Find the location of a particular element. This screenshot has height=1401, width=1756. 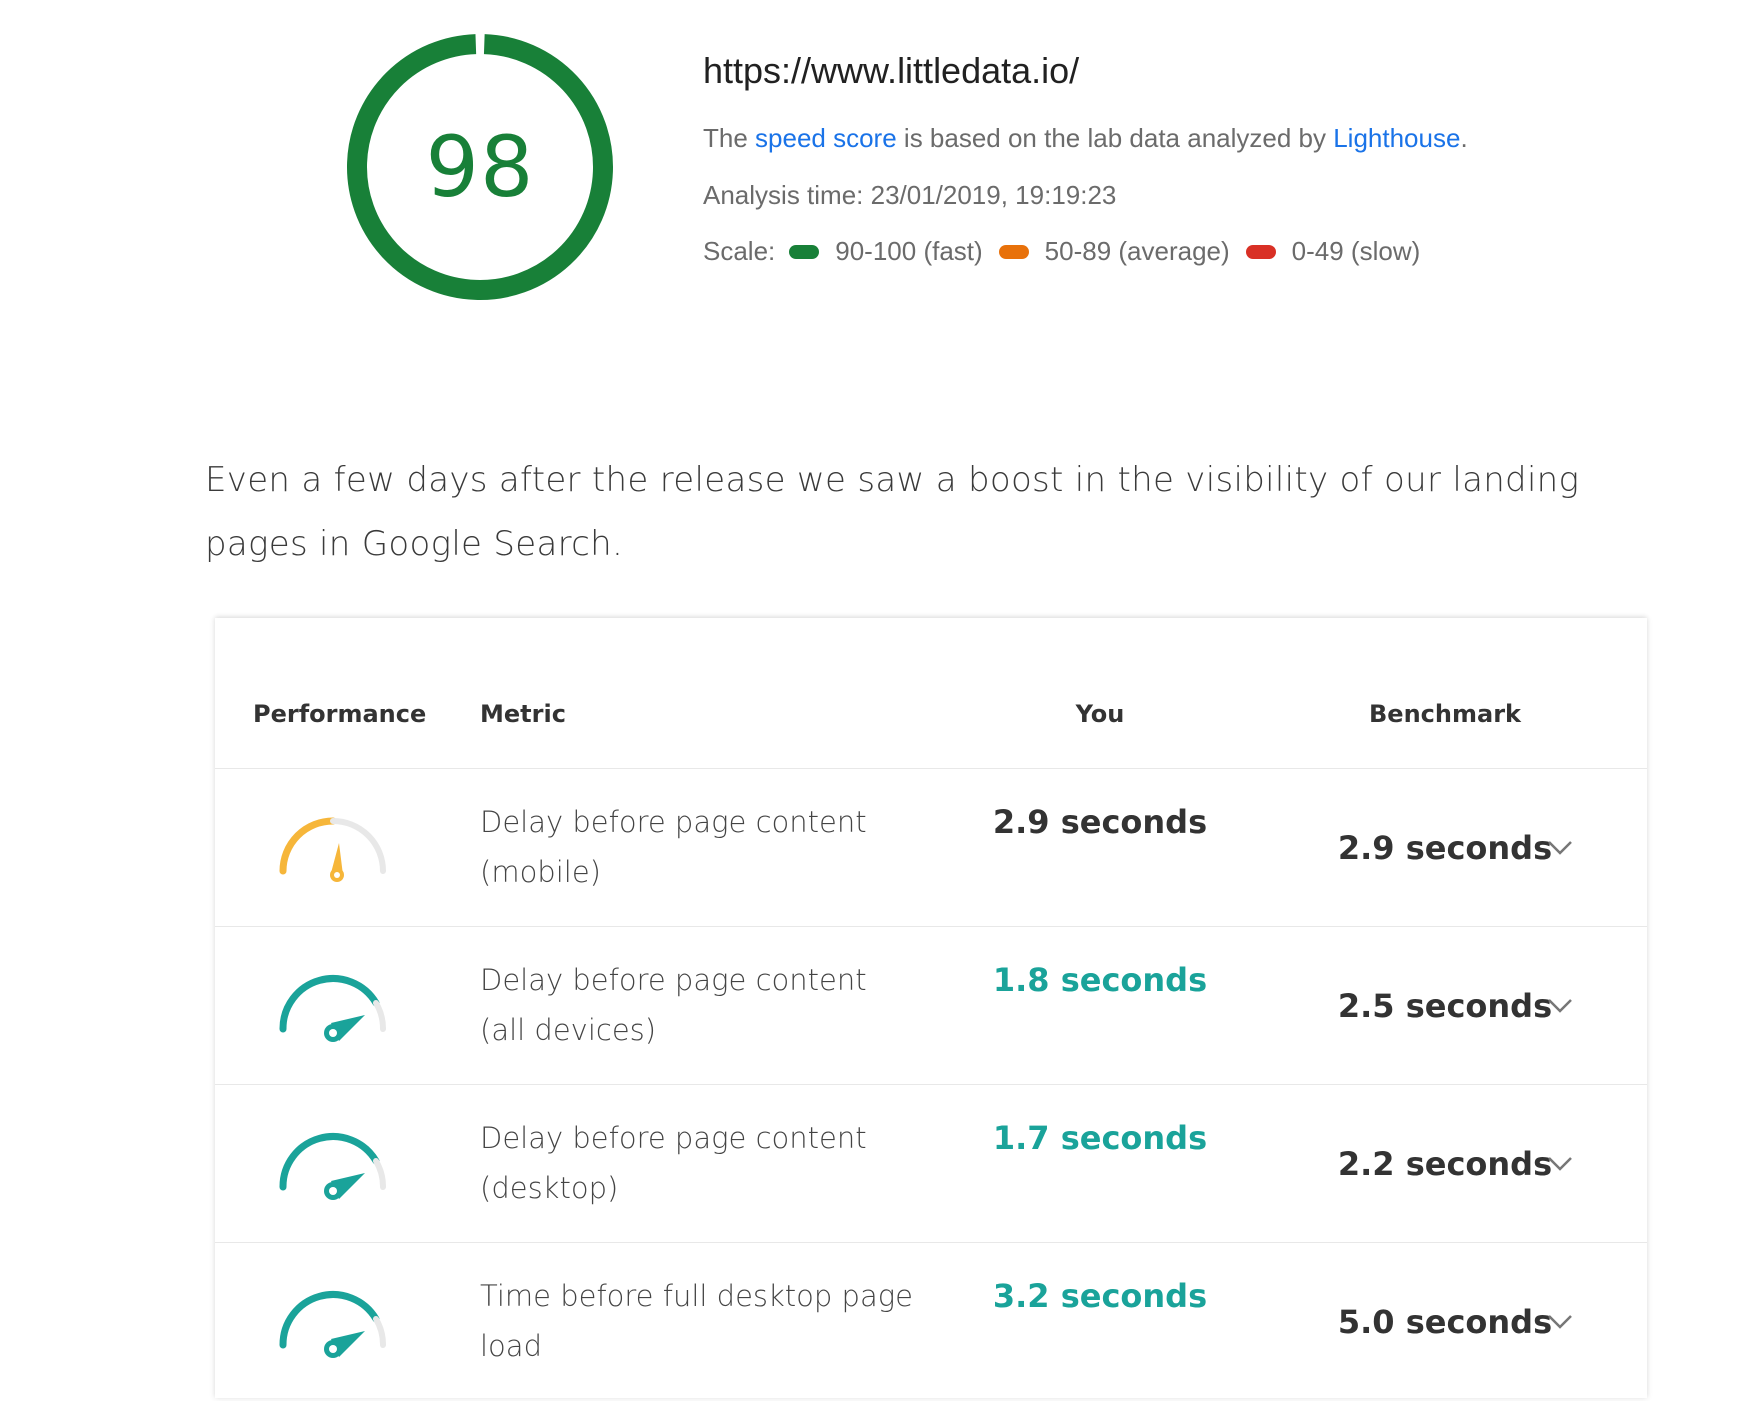

scale-slow-label: 0-49 (slow) is located at coordinates (1356, 251).